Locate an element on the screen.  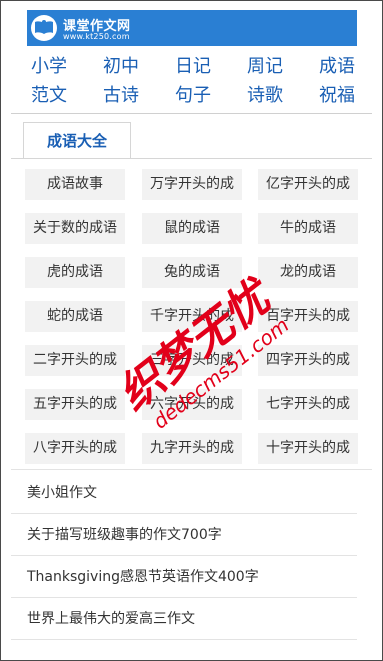
nav-item-chengyu: 成语 is located at coordinates (349, 67).